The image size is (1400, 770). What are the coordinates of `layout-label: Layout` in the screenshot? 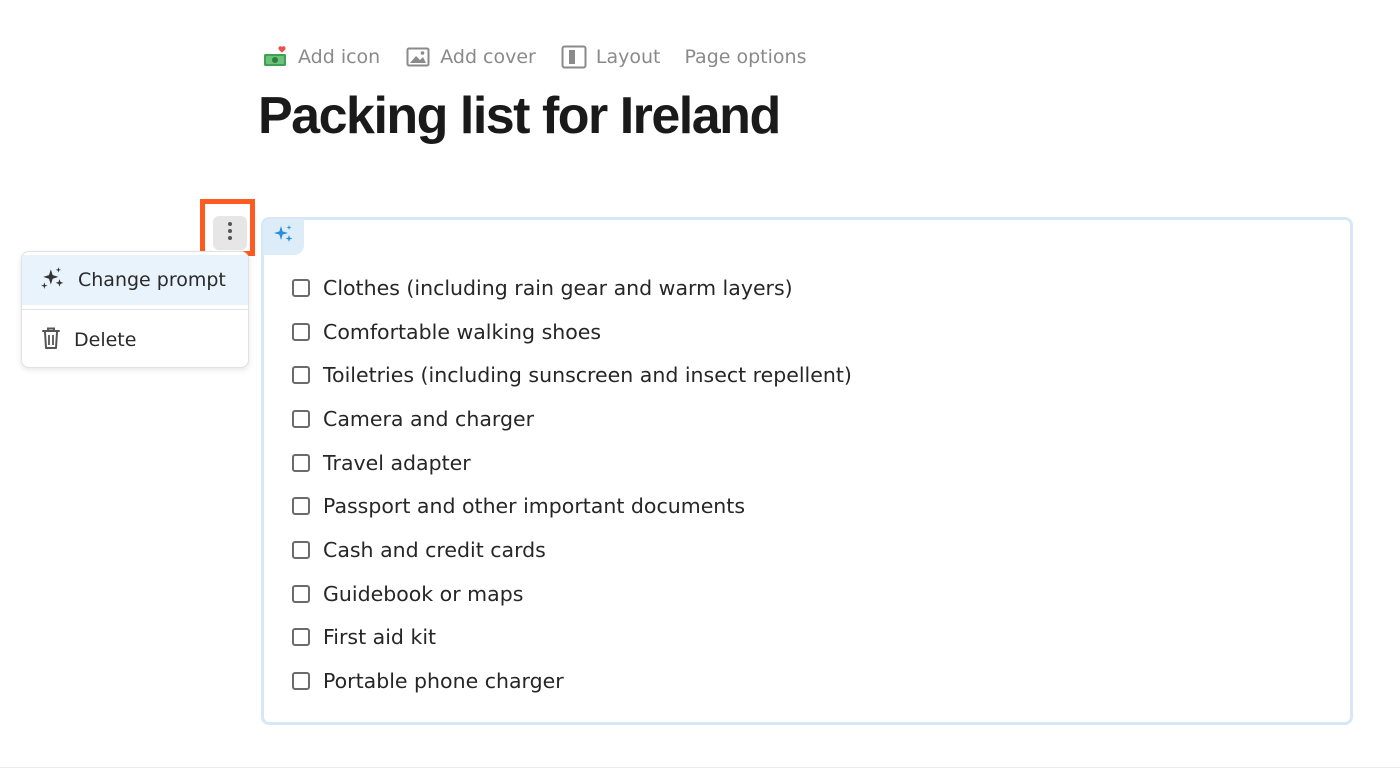 It's located at (628, 57).